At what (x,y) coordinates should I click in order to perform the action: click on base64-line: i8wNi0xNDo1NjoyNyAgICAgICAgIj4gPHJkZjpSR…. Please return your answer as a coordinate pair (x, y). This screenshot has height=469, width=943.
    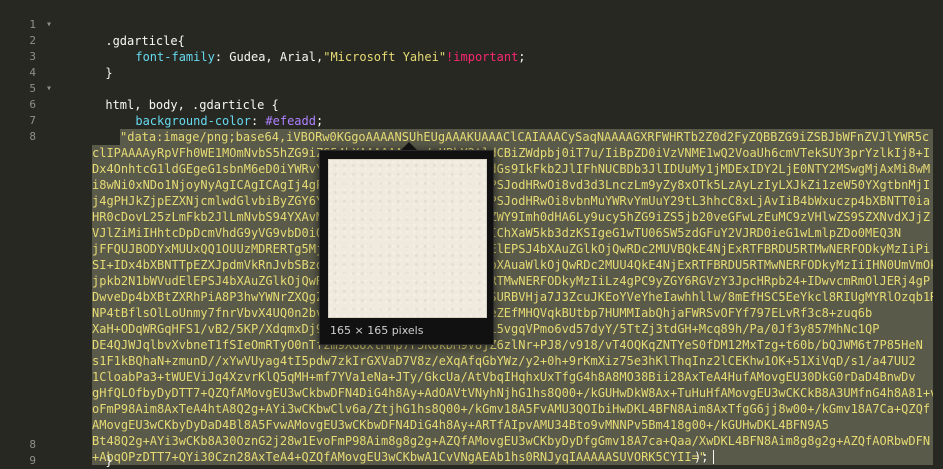
    Looking at the image, I should click on (516, 185).